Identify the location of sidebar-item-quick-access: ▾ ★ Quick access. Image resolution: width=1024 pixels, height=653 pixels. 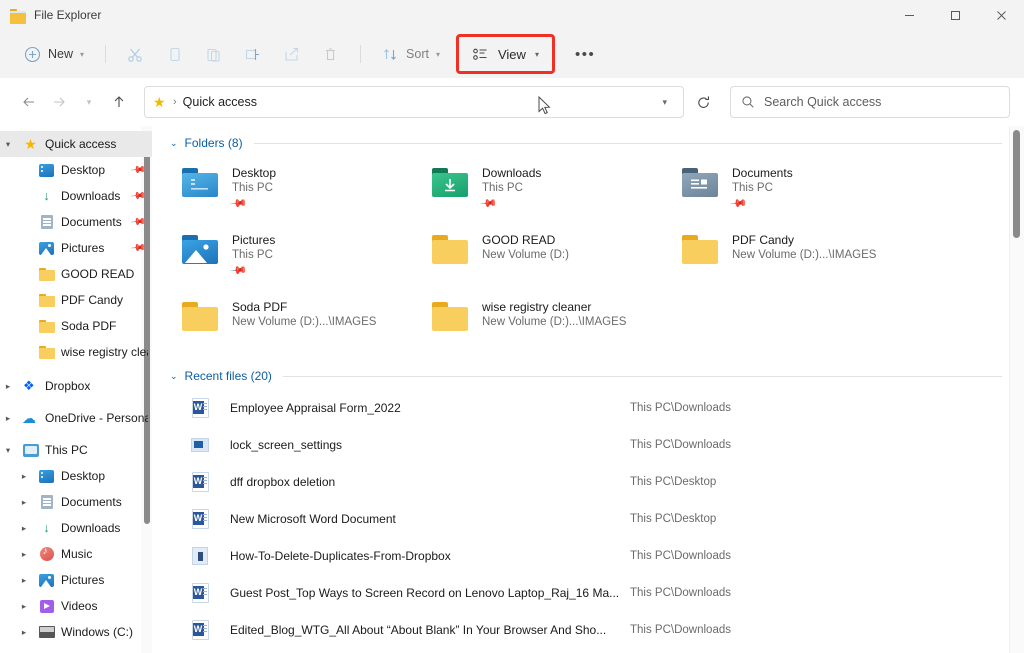
(76, 144).